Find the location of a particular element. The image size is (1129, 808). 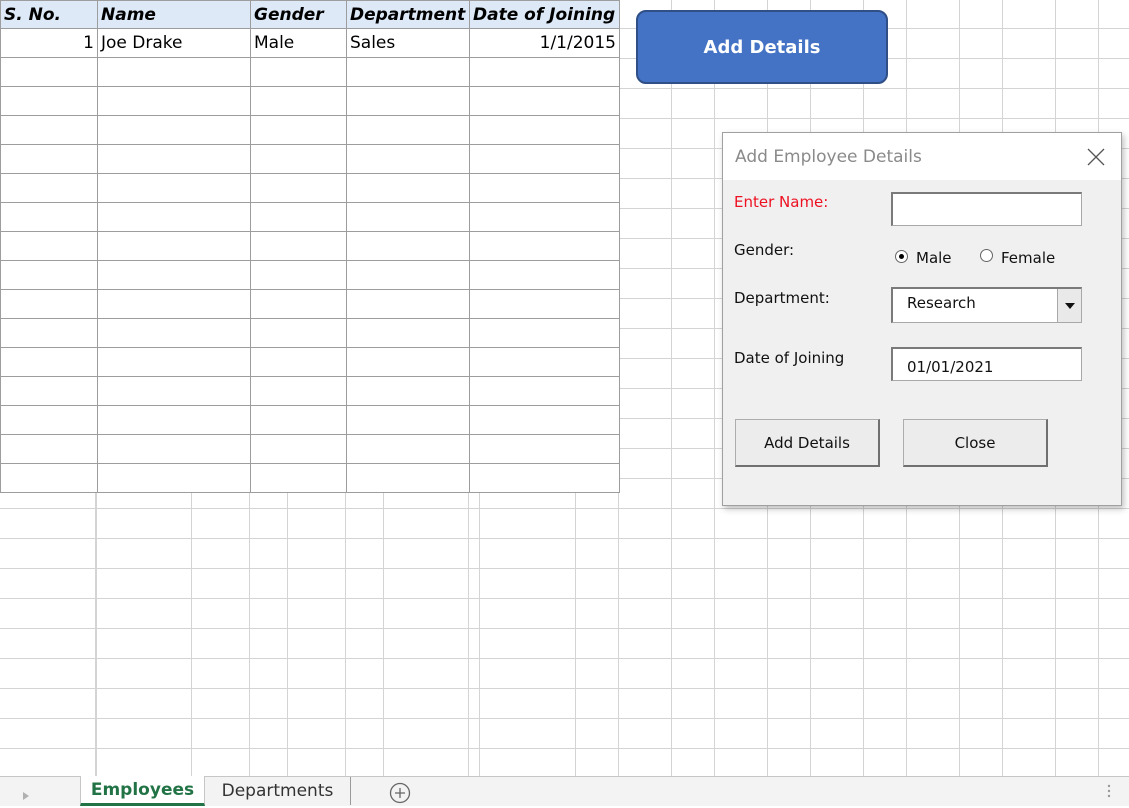

dialog-titlebar: Add Employee Details is located at coordinates (922, 156).